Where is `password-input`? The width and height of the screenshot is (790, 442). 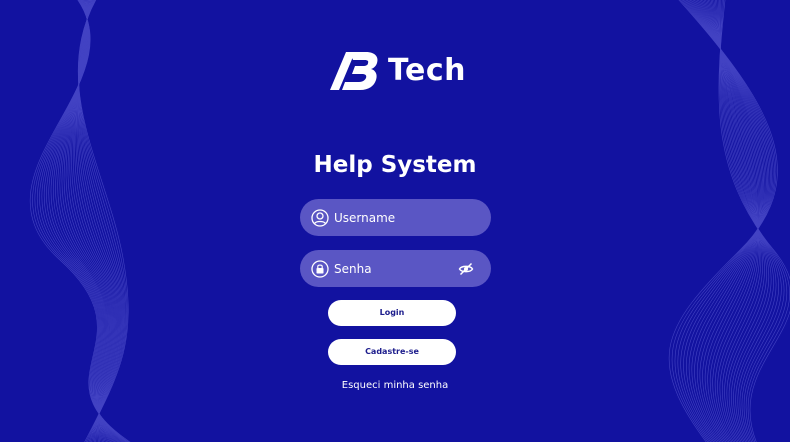 password-input is located at coordinates (394, 268).